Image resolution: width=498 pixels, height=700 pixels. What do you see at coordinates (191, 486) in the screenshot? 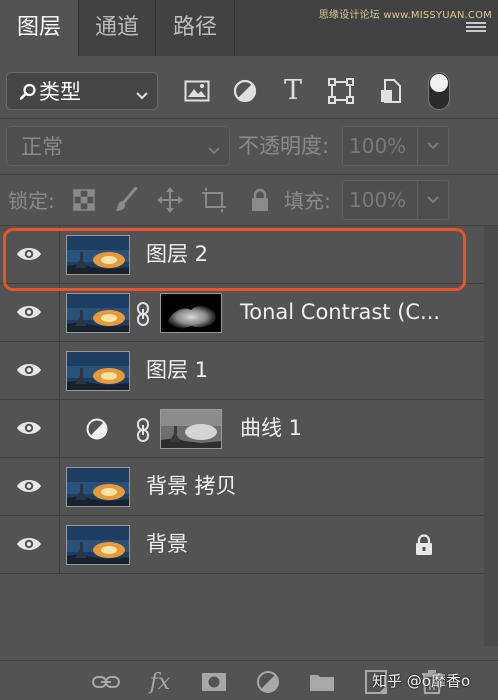
I see `layer-name: 背景 拷贝` at bounding box center [191, 486].